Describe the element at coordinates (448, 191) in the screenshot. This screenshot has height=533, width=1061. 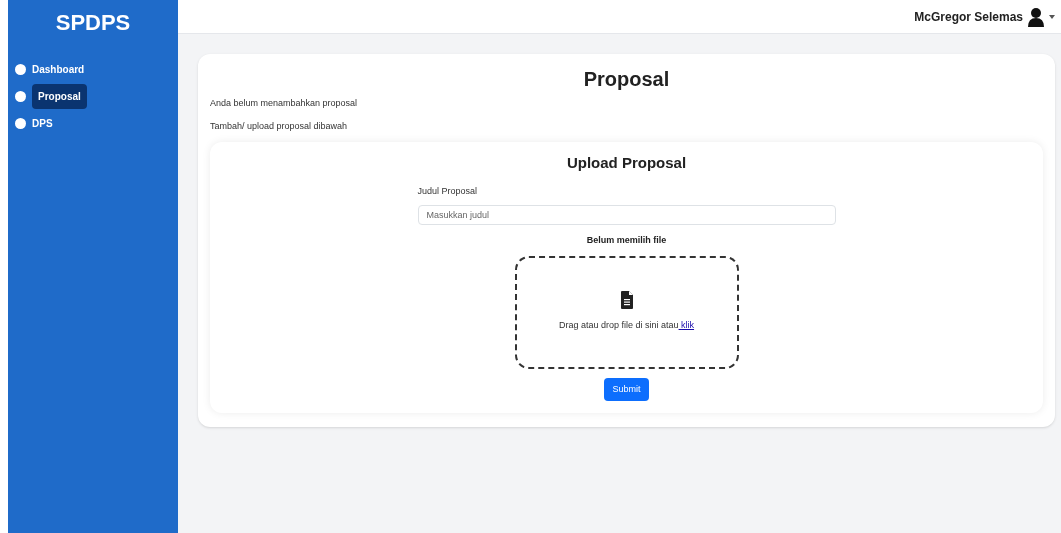
I see `field-label: Judul Proposal` at that location.